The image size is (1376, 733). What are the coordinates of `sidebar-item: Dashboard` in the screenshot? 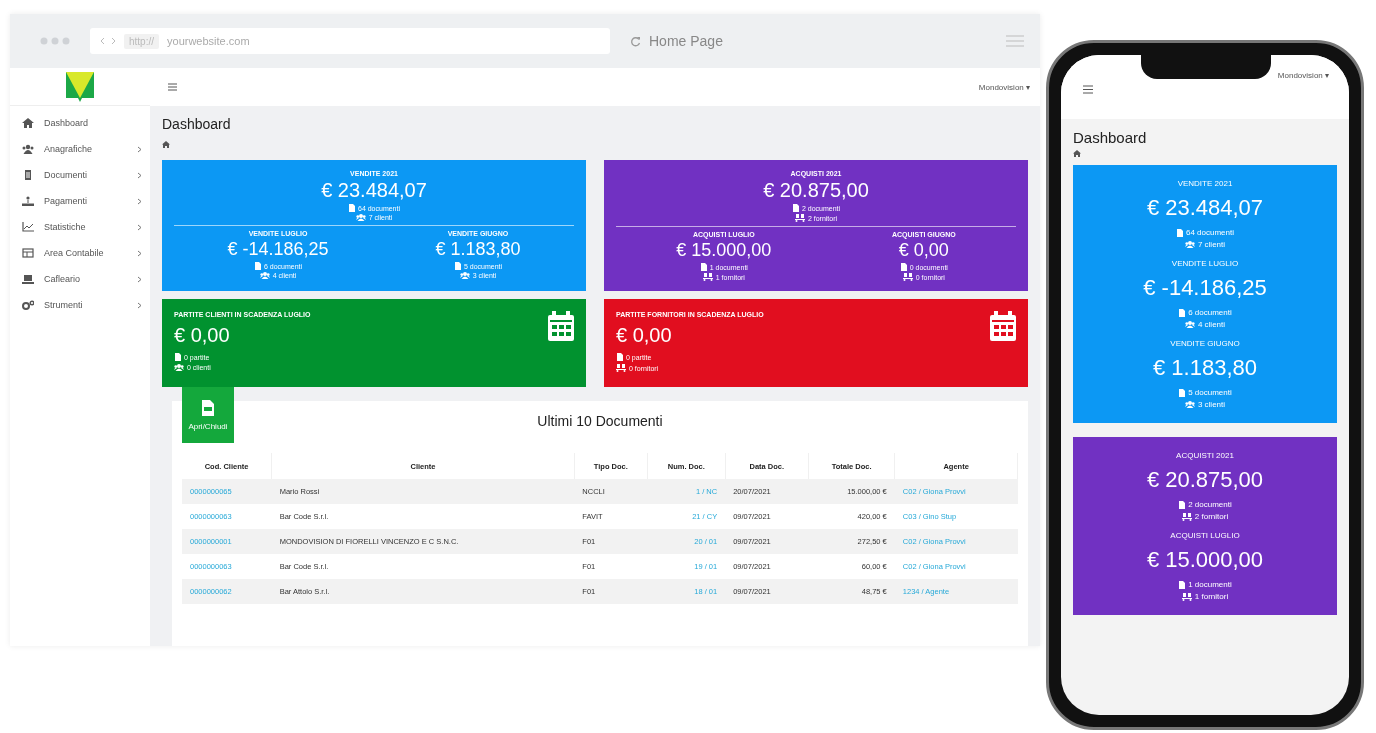 It's located at (80, 123).